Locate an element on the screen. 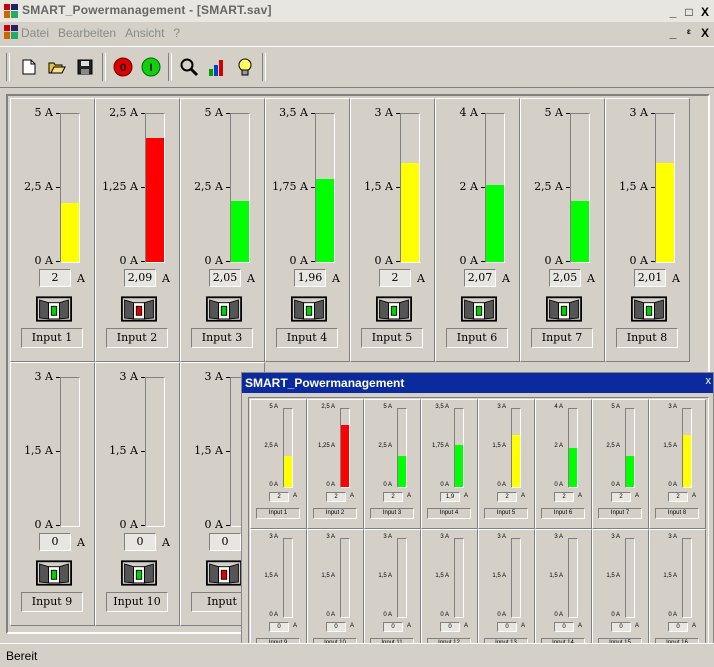 The height and width of the screenshot is (667, 714). popup-close-icon: x is located at coordinates (709, 381).